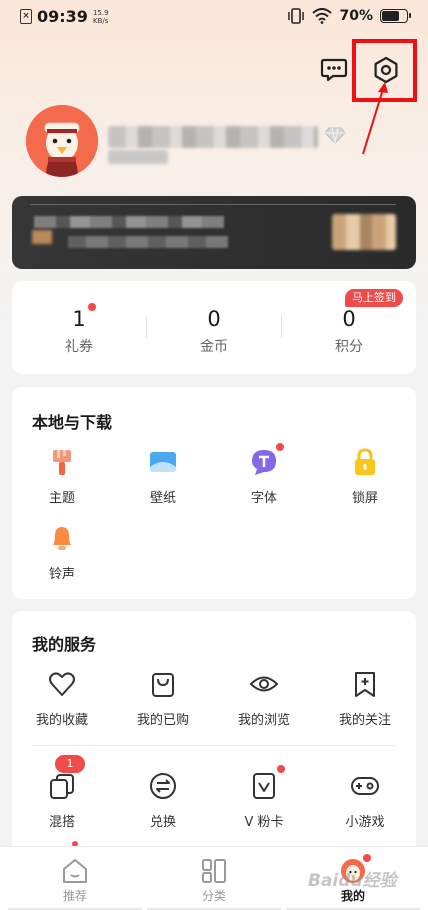 The height and width of the screenshot is (910, 428). I want to click on message-icon, so click(334, 70).